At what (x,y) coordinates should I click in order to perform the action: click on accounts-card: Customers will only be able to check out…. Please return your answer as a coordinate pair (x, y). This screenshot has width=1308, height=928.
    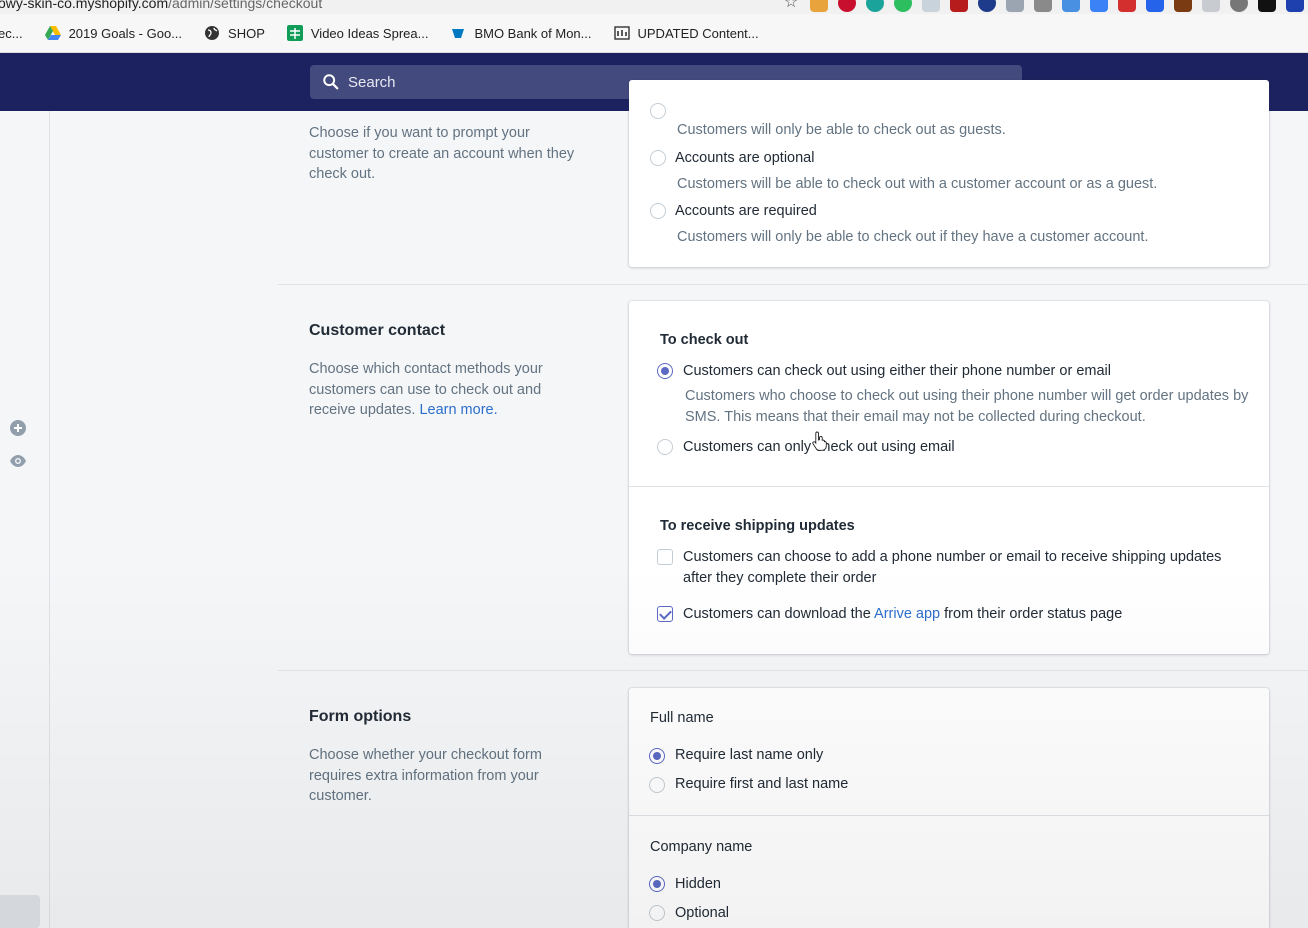
    Looking at the image, I should click on (949, 173).